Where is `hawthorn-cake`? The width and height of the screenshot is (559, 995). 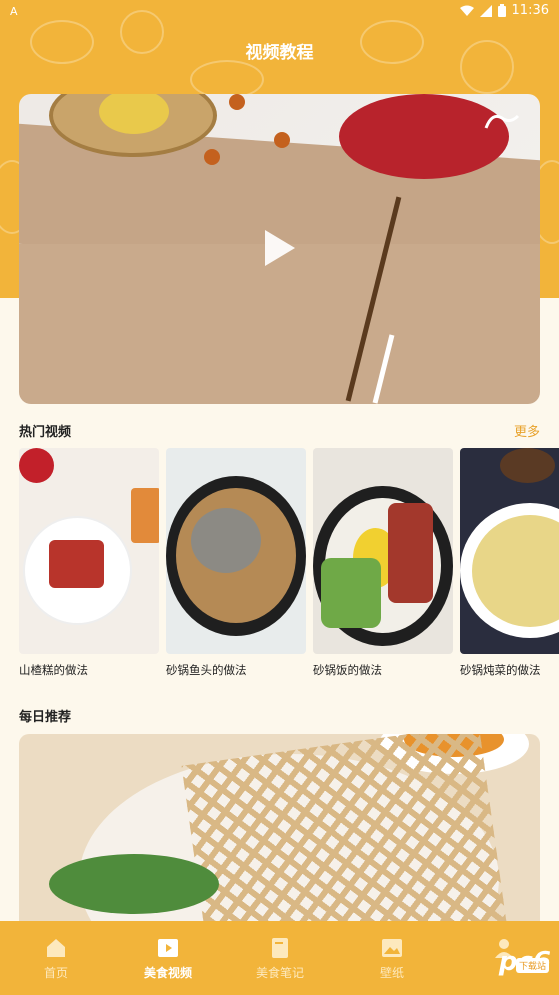
hawthorn-cake is located at coordinates (76, 564).